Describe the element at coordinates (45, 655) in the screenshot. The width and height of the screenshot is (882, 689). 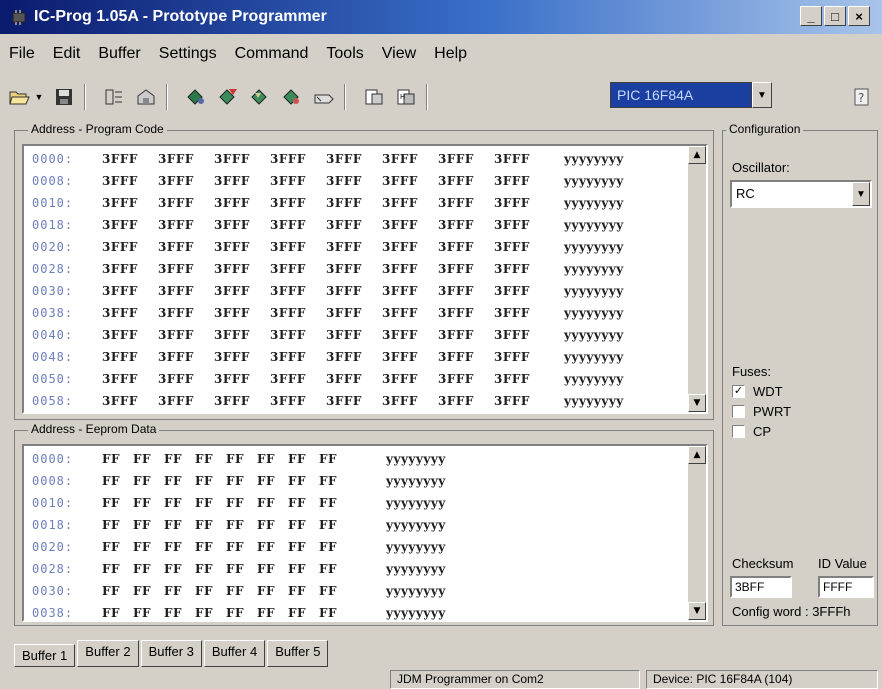
I see `tab-buffer-1: Buffer 1` at that location.